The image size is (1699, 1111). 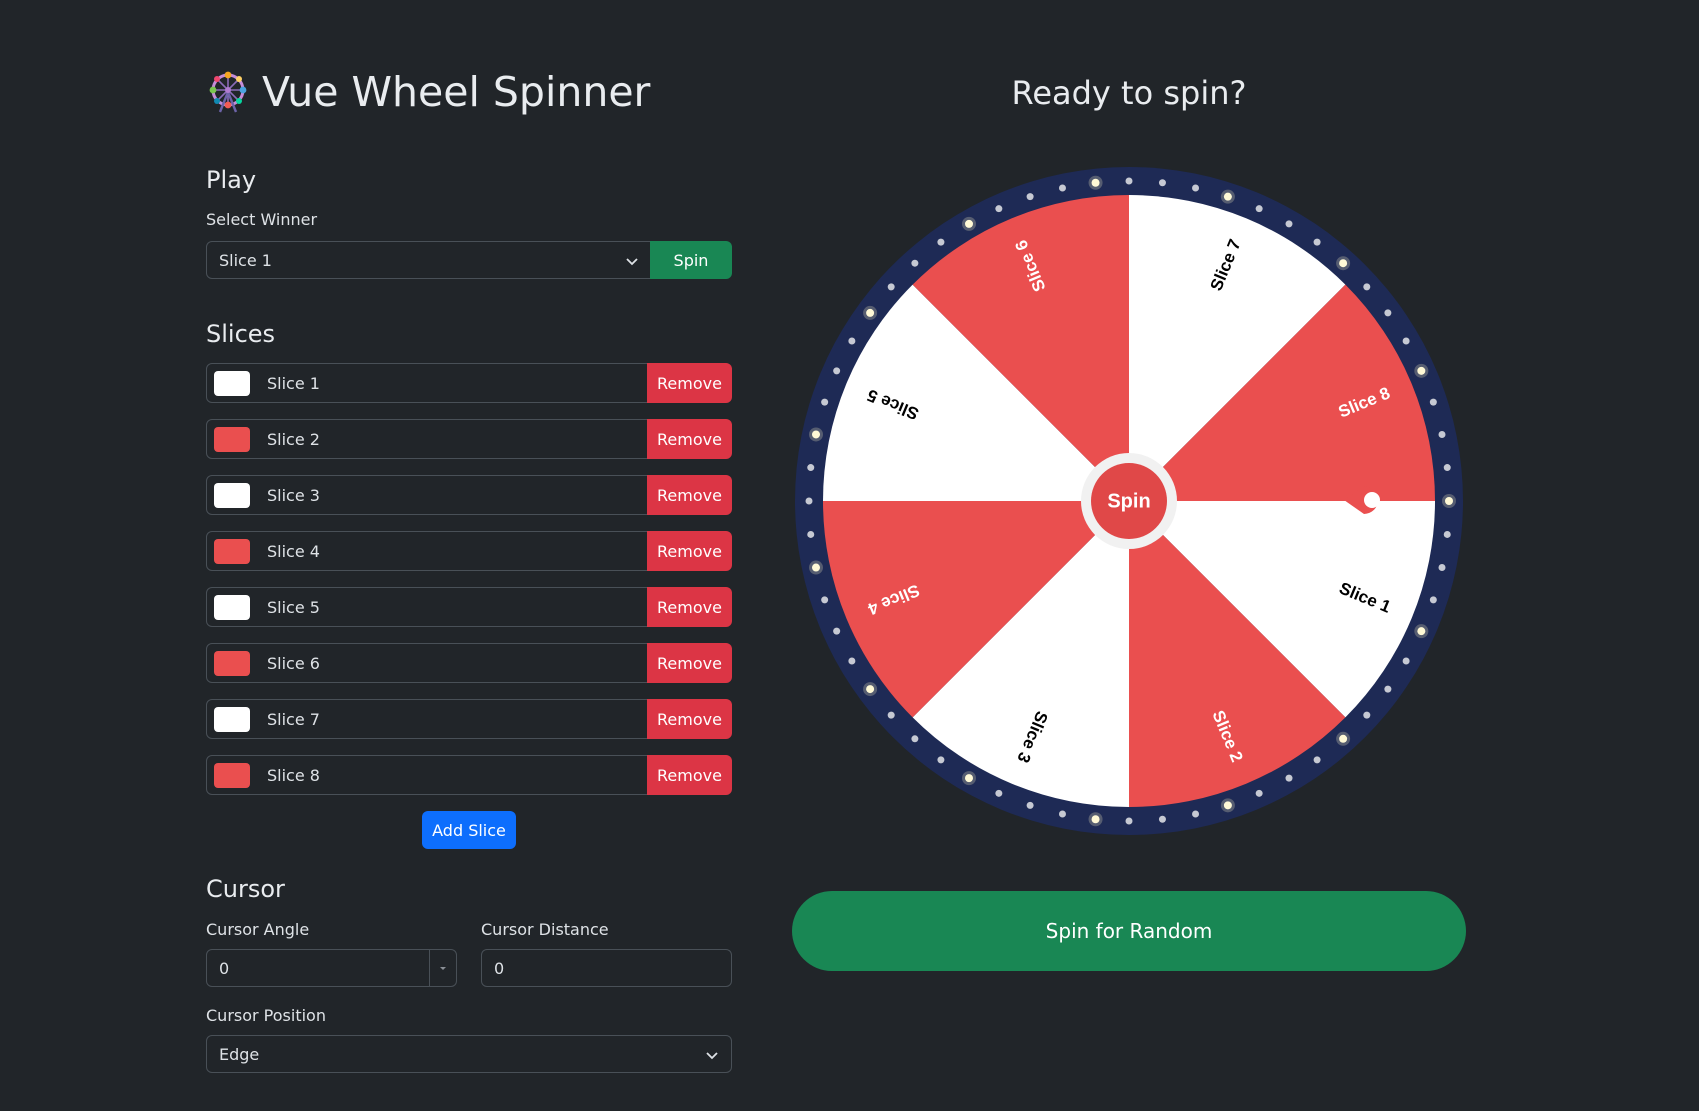 I want to click on slice-row: Slice 2 Remove, so click(x=469, y=439).